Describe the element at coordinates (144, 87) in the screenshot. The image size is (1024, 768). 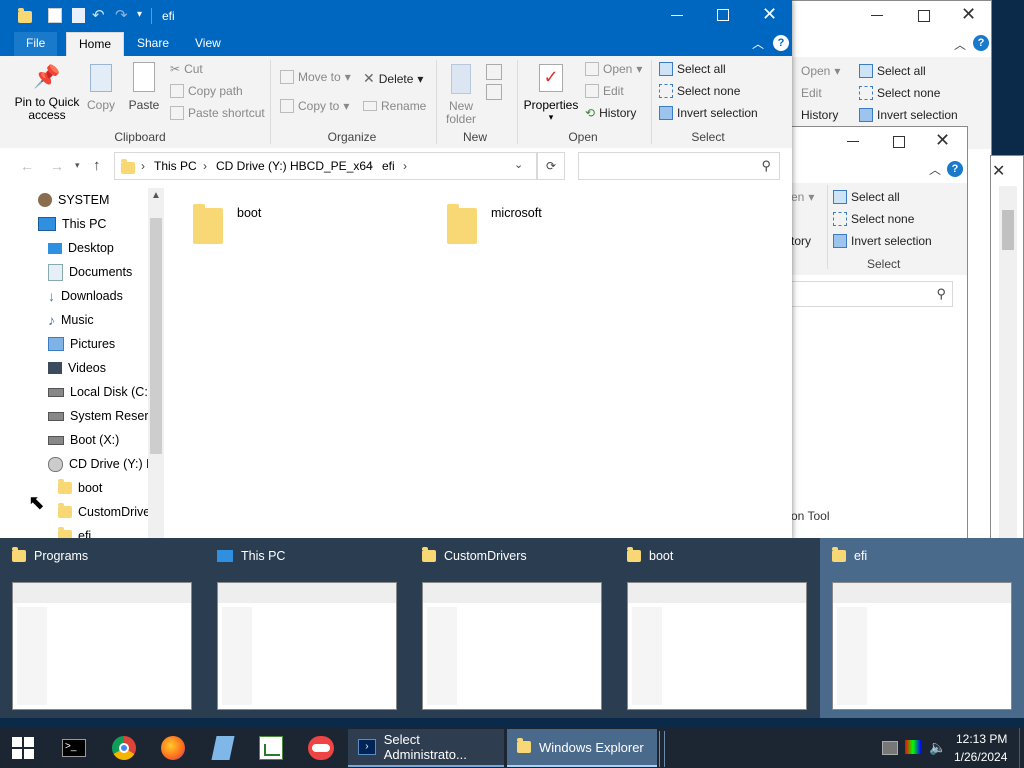
I see `paste-button: Paste` at that location.